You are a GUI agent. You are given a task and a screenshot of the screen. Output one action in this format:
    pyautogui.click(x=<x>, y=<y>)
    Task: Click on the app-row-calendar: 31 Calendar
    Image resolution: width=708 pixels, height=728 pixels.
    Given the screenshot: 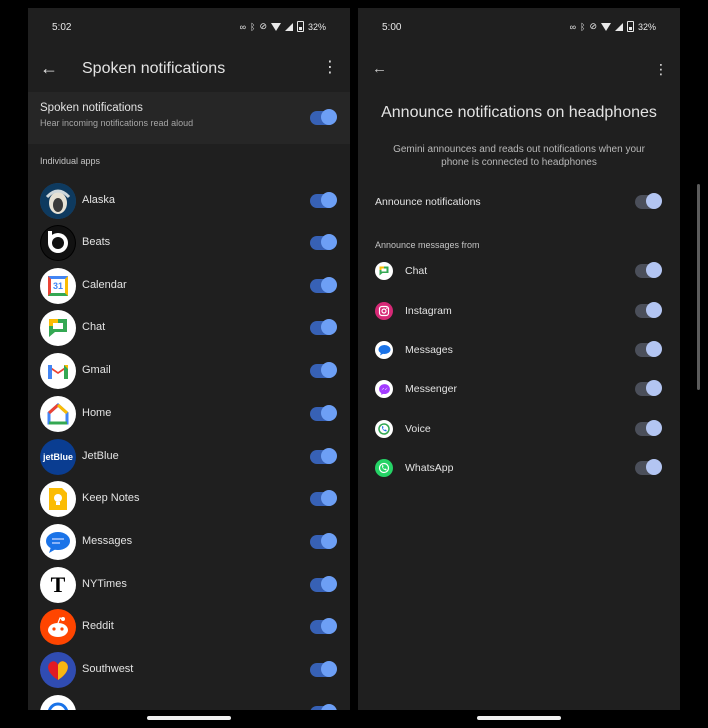 What is the action you would take?
    pyautogui.click(x=189, y=286)
    